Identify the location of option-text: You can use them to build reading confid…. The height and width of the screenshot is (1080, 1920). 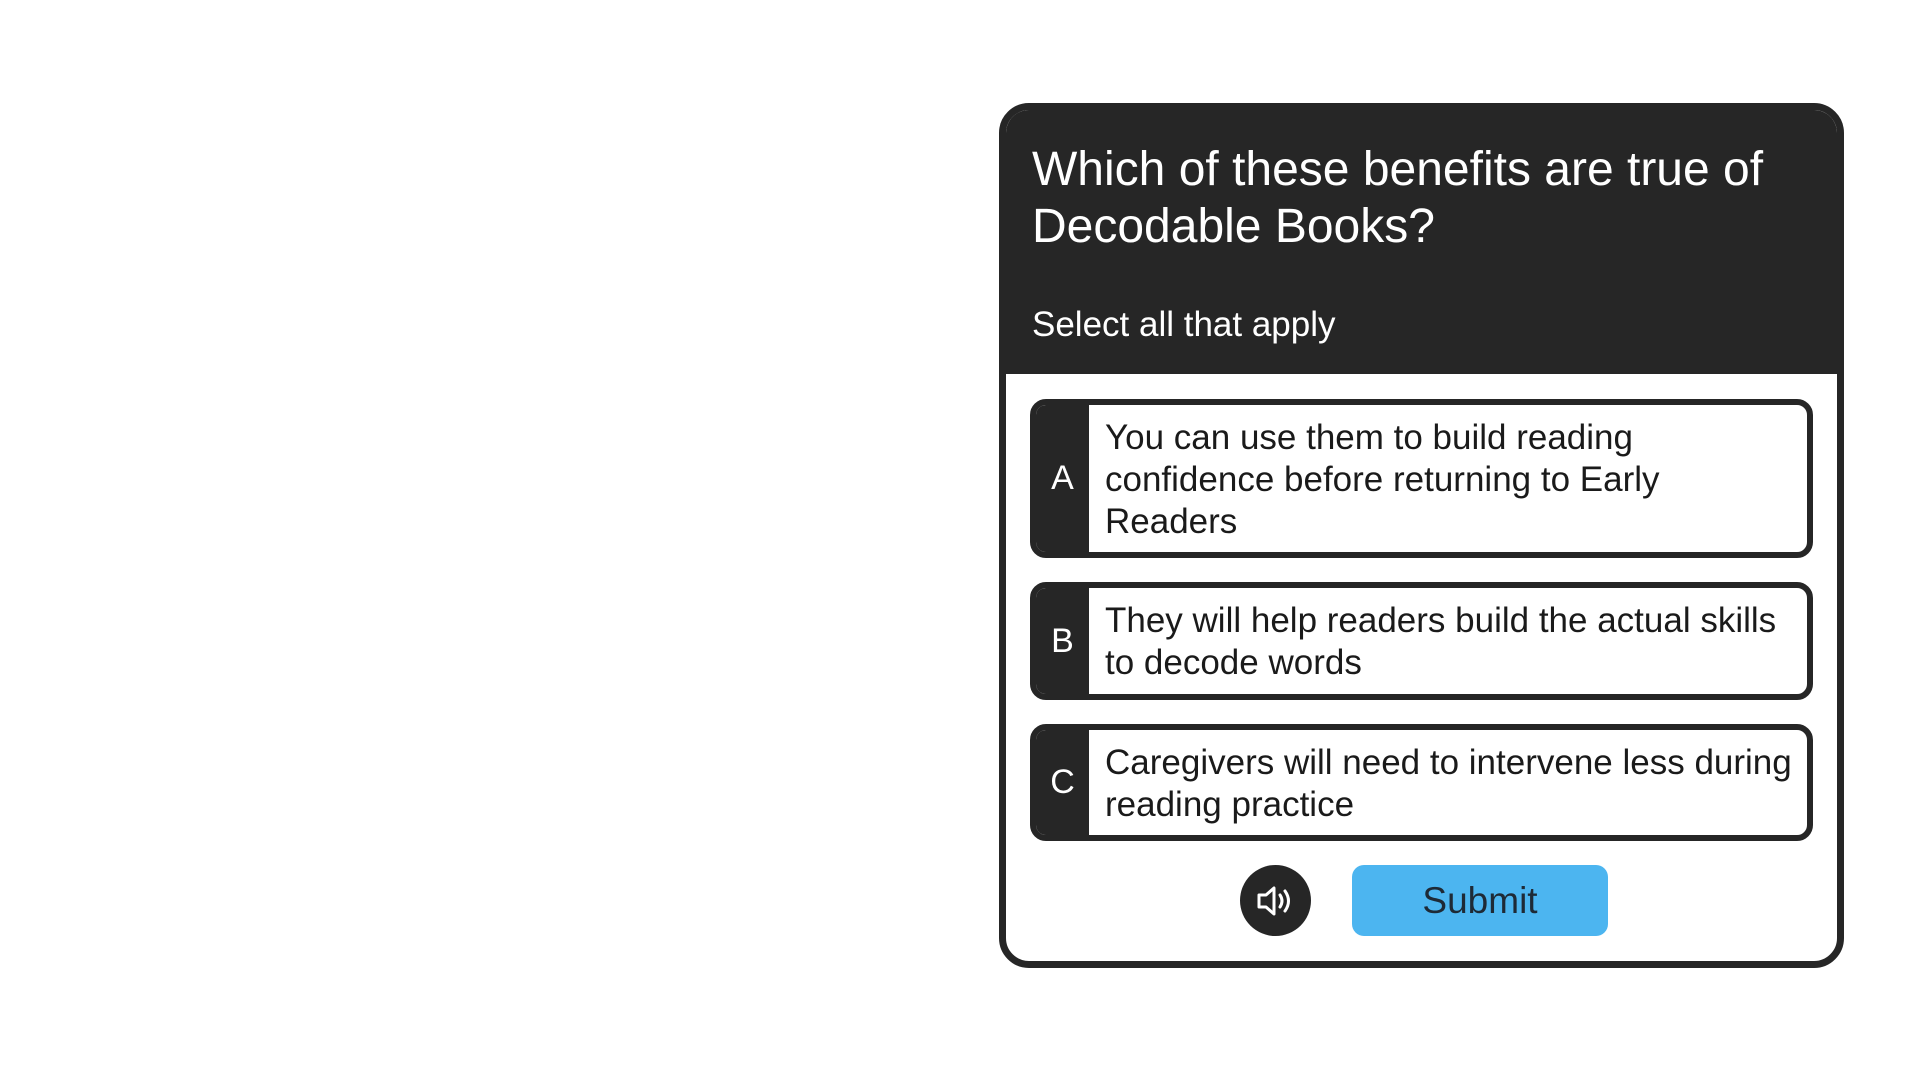
(1382, 479).